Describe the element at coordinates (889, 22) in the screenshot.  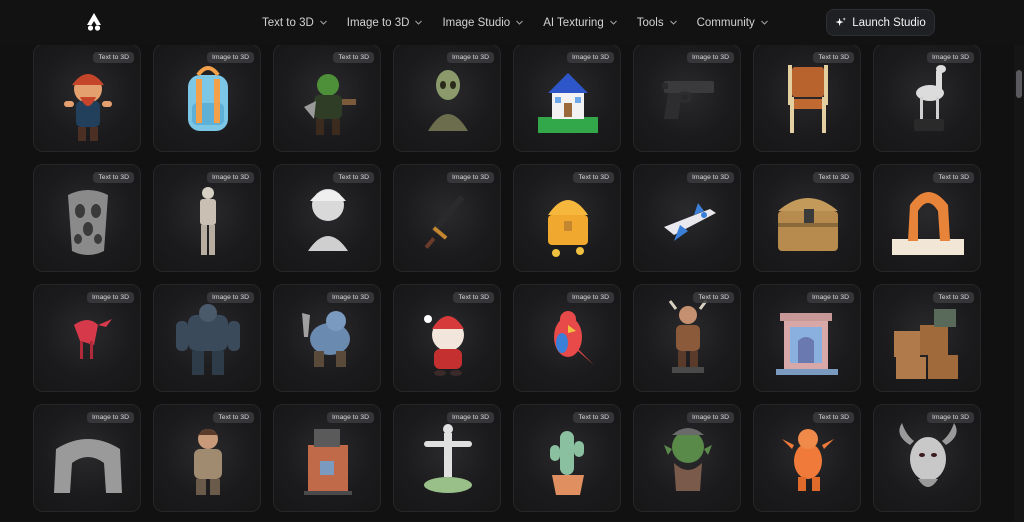
I see `launch-studio-label: Launch Studio` at that location.